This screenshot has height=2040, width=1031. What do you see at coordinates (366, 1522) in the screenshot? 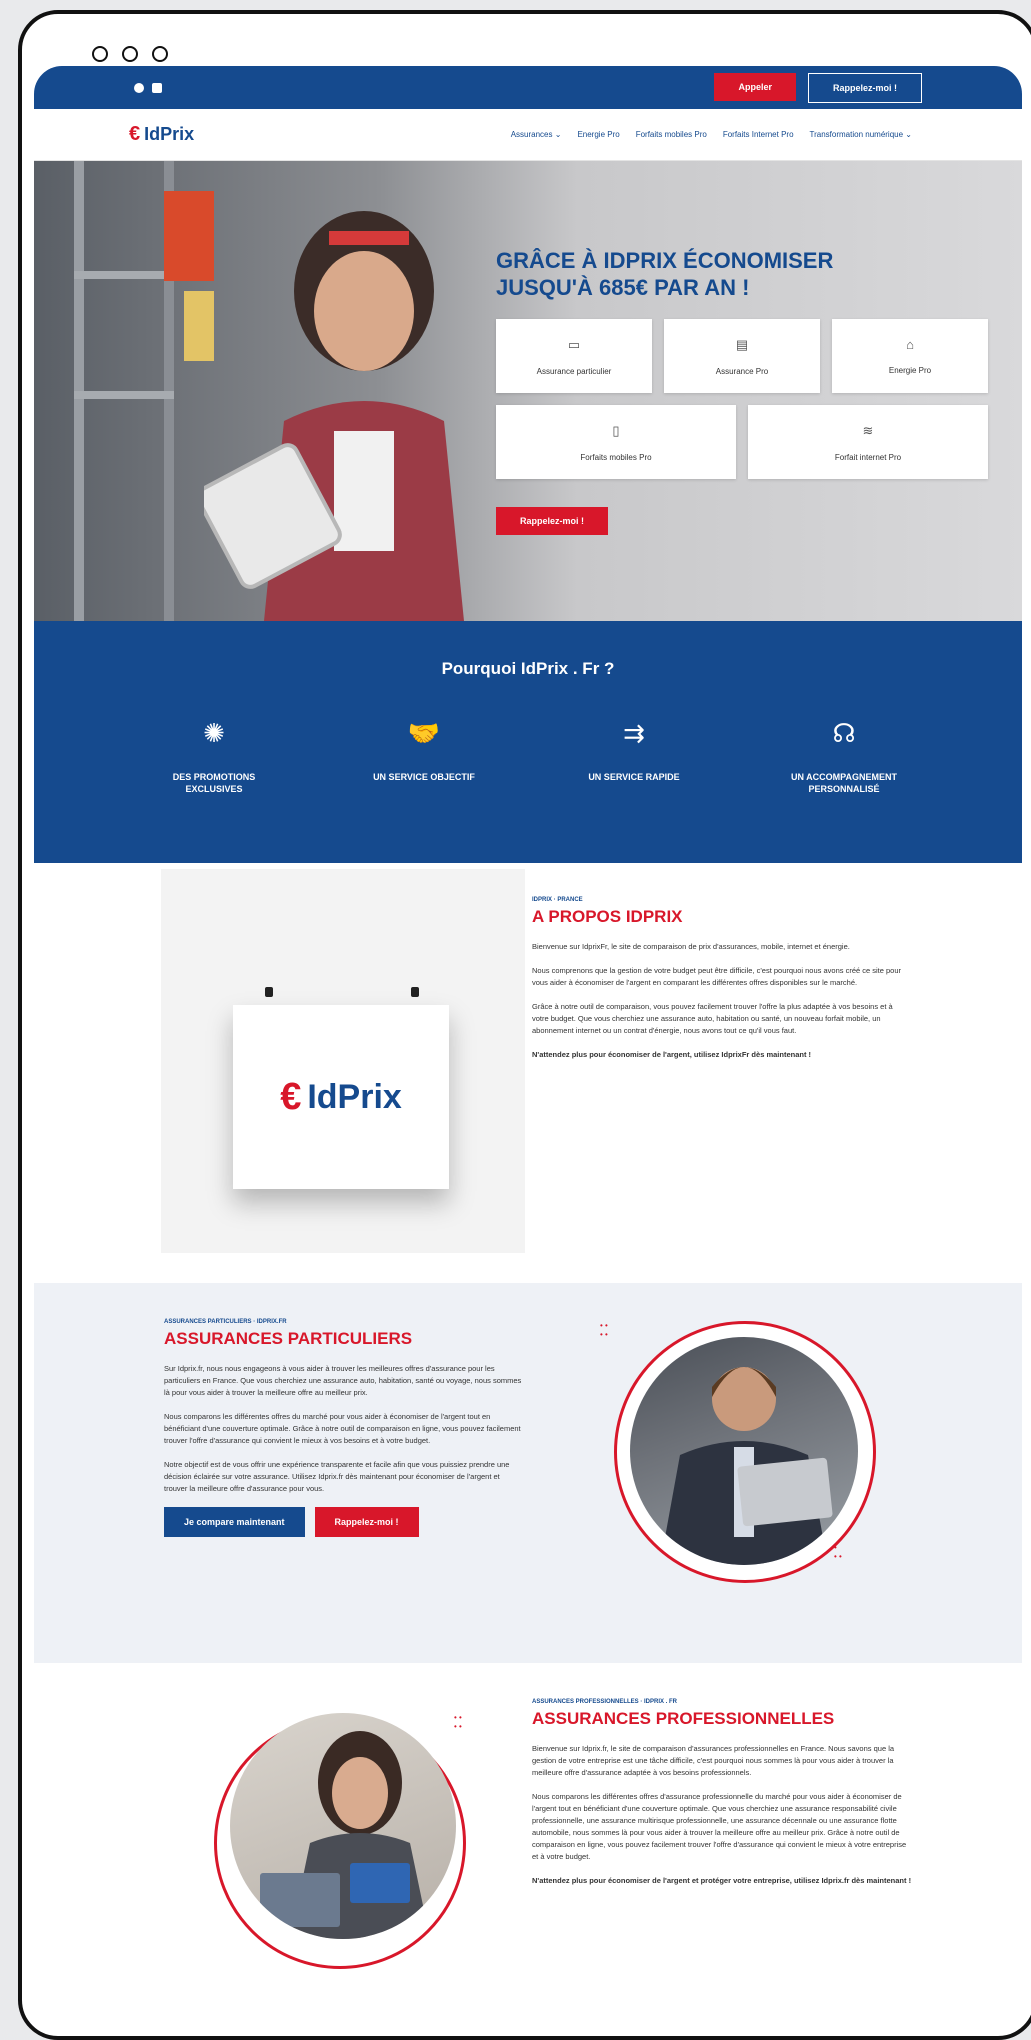
I see `particuliers-callback-button: Rappelez-moi !` at bounding box center [366, 1522].